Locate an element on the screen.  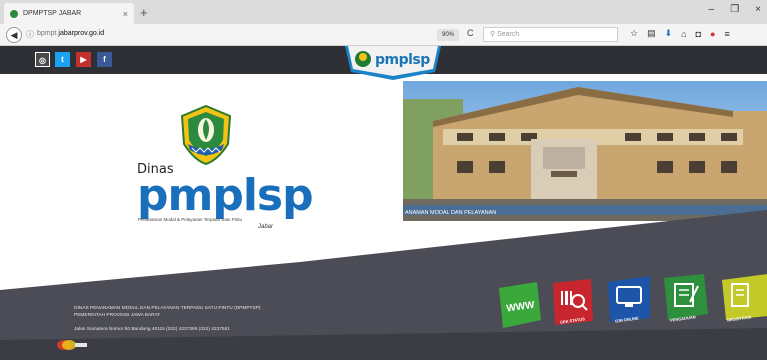
browser-tabbar: DPMPTSP JABAR × + – ❐ × is located at coordinates (383, 12).